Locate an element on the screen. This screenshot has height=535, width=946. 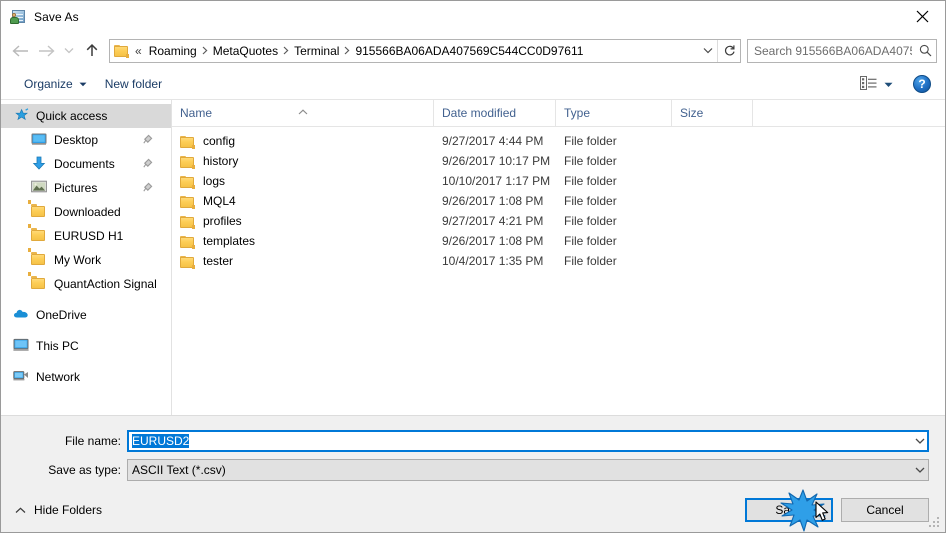
computer-icon is located at coordinates (21, 346).